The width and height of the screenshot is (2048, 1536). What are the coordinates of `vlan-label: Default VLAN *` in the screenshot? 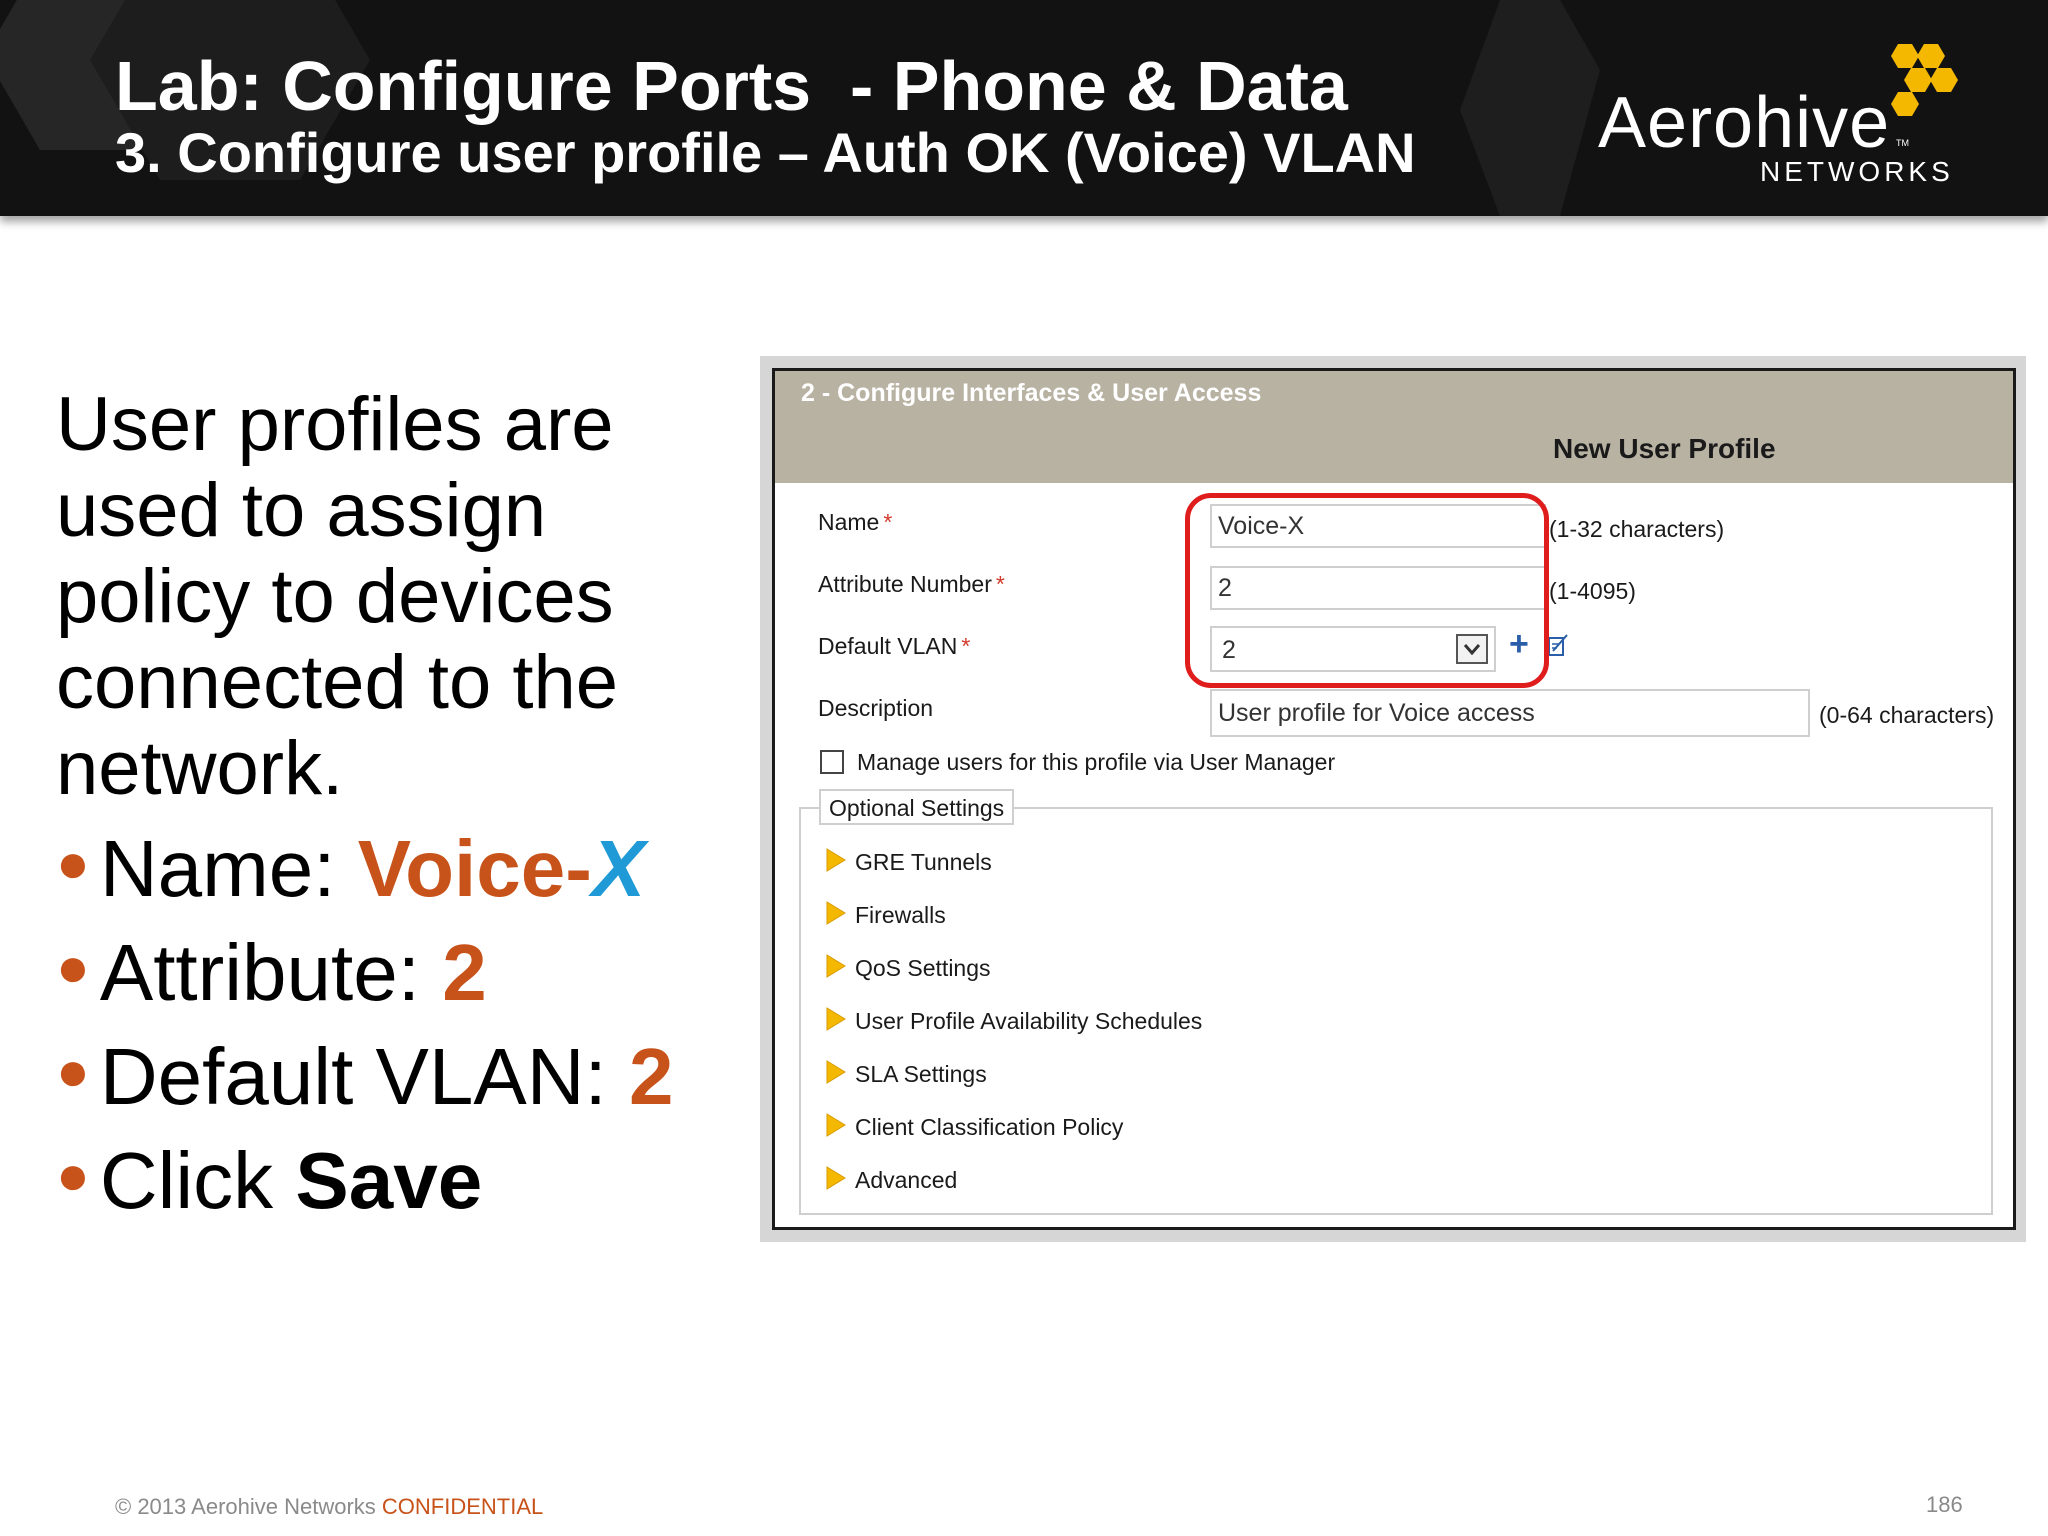 It's located at (894, 646).